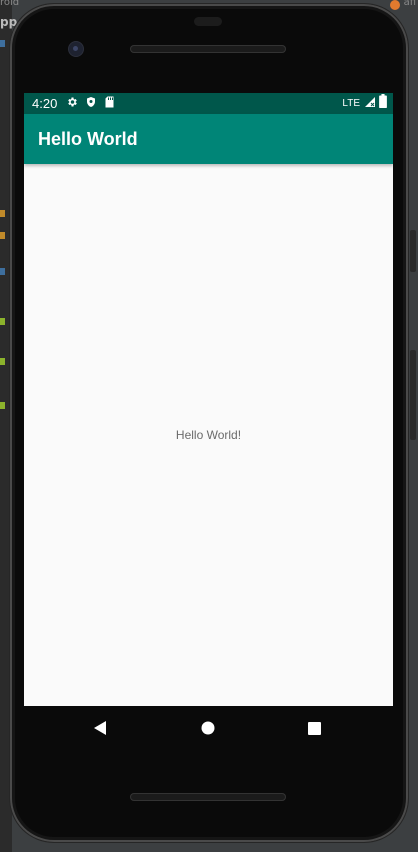 This screenshot has width=418, height=852. I want to click on status-icons-right: LTE, so click(364, 103).